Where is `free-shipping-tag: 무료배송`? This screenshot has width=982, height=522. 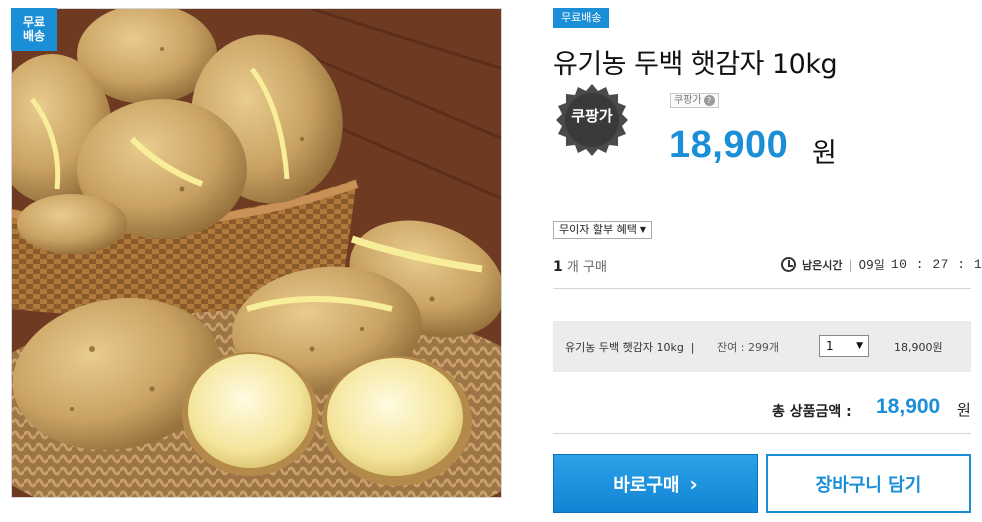 free-shipping-tag: 무료배송 is located at coordinates (581, 18).